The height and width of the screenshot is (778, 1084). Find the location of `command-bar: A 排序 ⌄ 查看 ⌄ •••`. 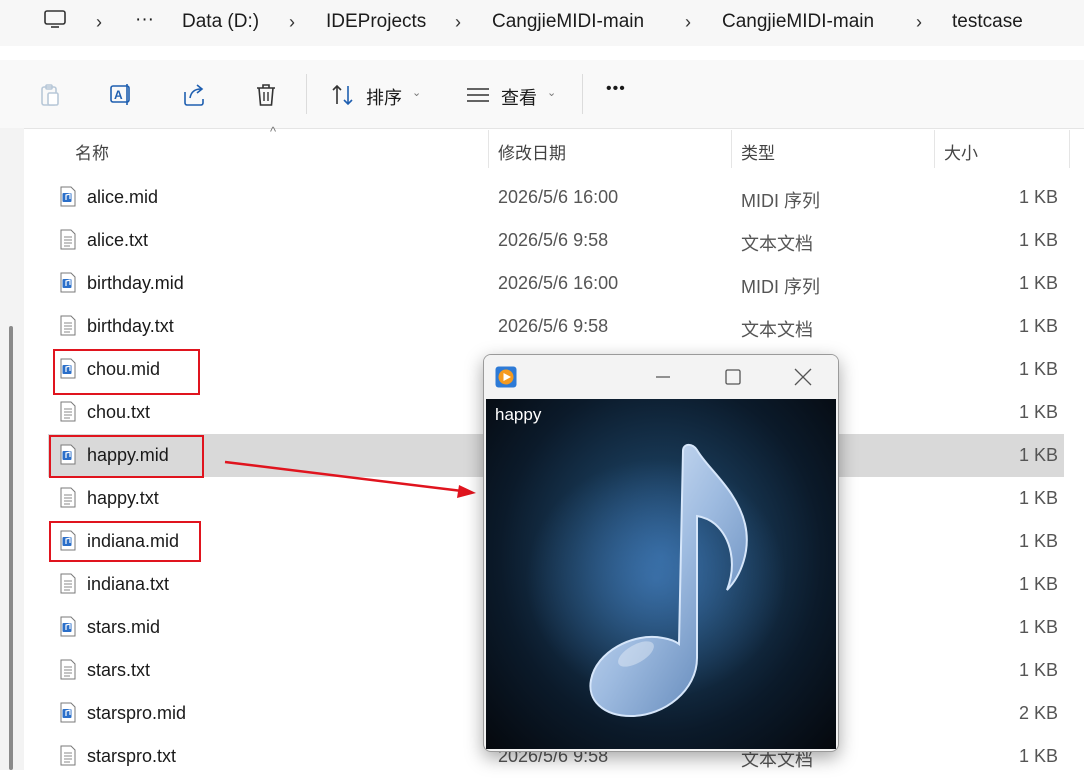

command-bar: A 排序 ⌄ 查看 ⌄ ••• is located at coordinates (542, 94).